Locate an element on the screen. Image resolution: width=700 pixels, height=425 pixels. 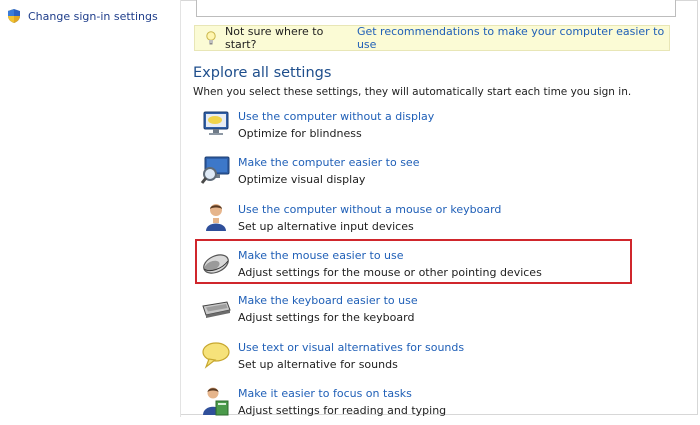
setting-item-title: Make the keyboard easier to use is located at coordinates (328, 300).